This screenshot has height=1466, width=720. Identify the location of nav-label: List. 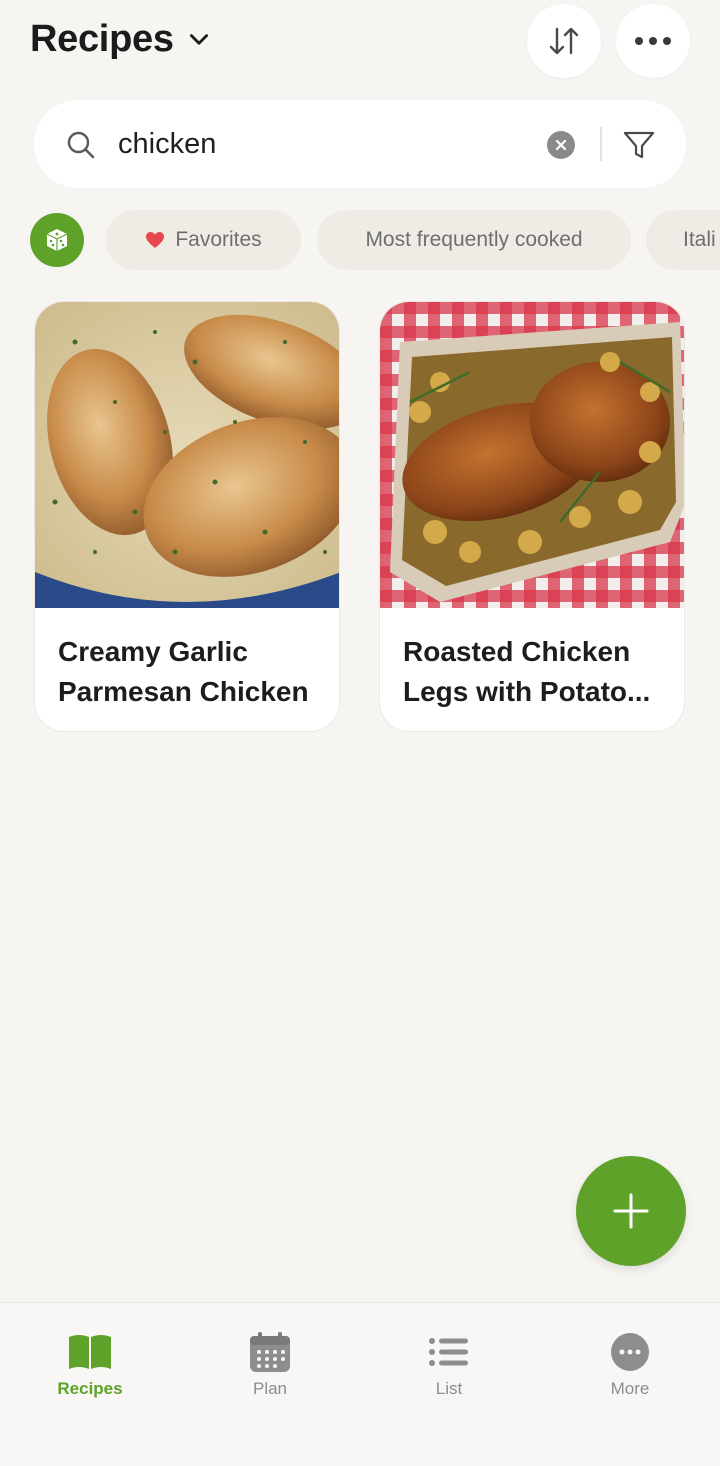
(449, 1388).